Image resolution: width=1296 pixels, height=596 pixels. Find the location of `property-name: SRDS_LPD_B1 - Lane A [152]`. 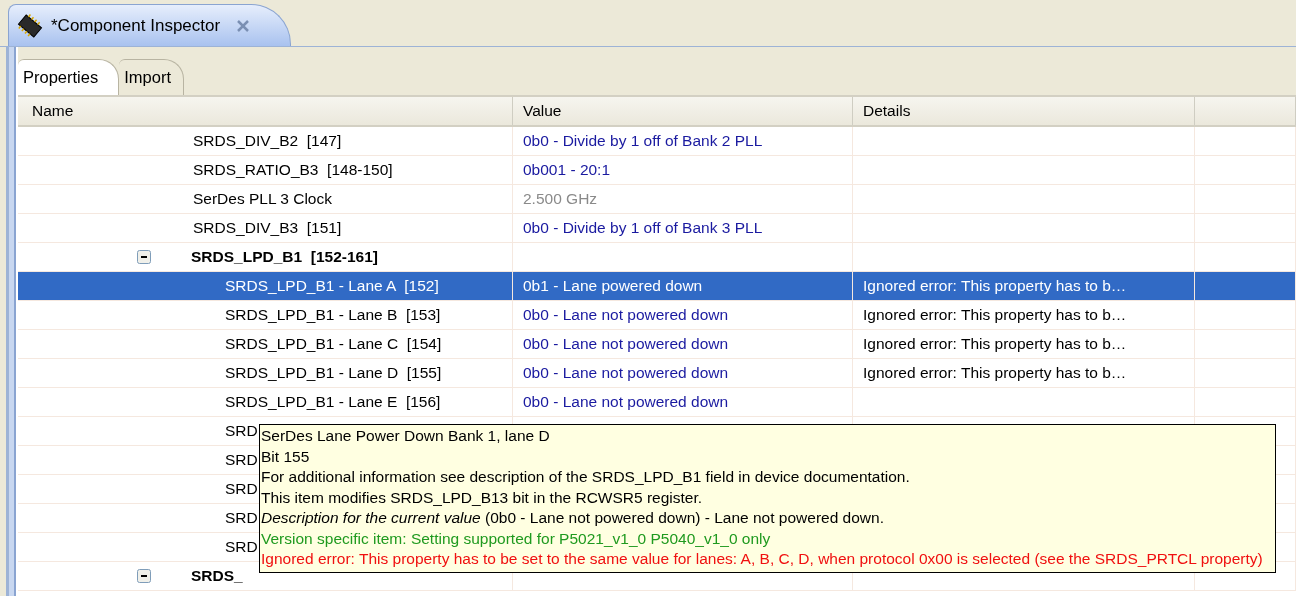

property-name: SRDS_LPD_B1 - Lane A [152] is located at coordinates (332, 286).